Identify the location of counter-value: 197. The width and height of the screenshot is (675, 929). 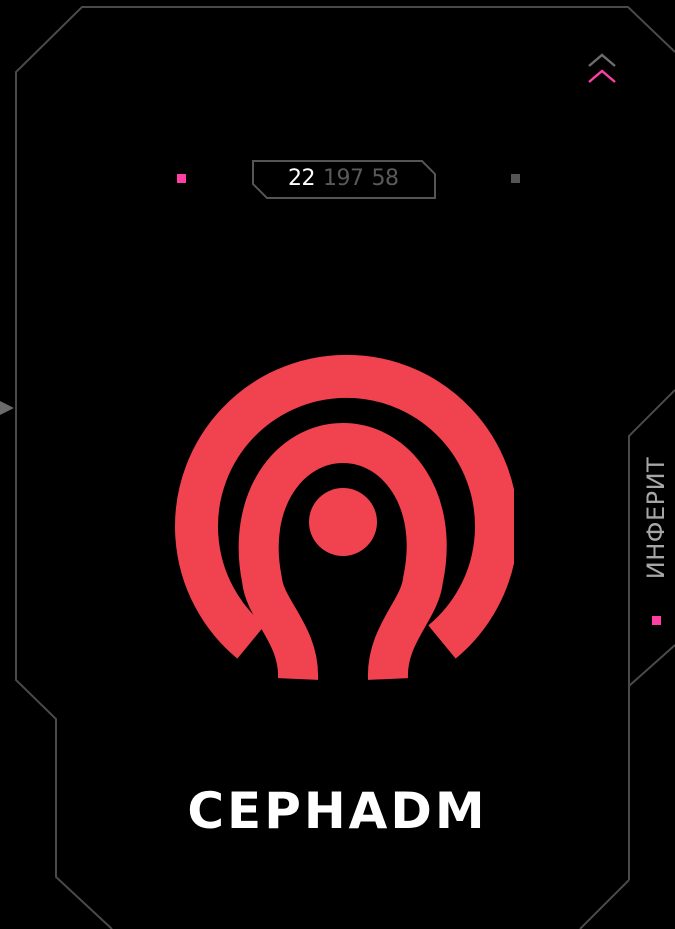
(343, 178).